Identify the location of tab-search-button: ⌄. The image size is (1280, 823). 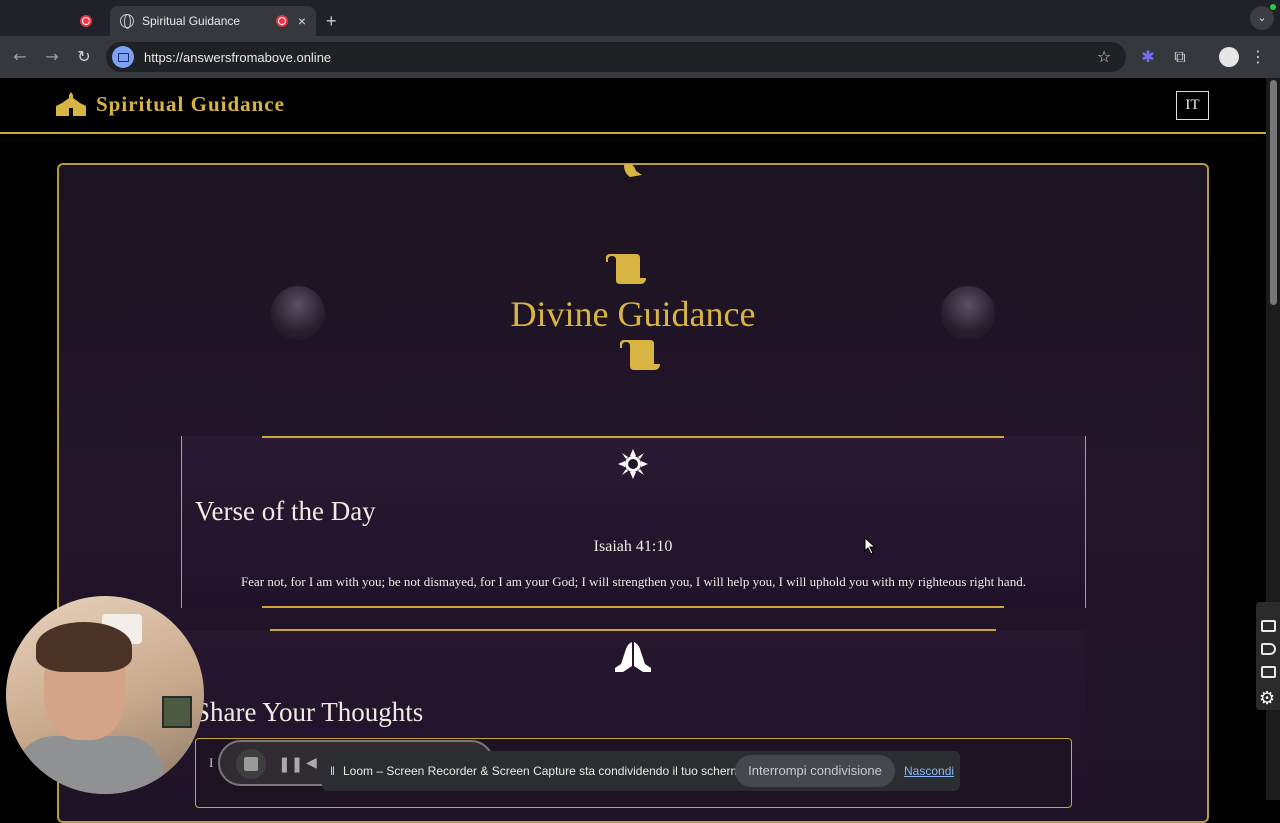
(1262, 18).